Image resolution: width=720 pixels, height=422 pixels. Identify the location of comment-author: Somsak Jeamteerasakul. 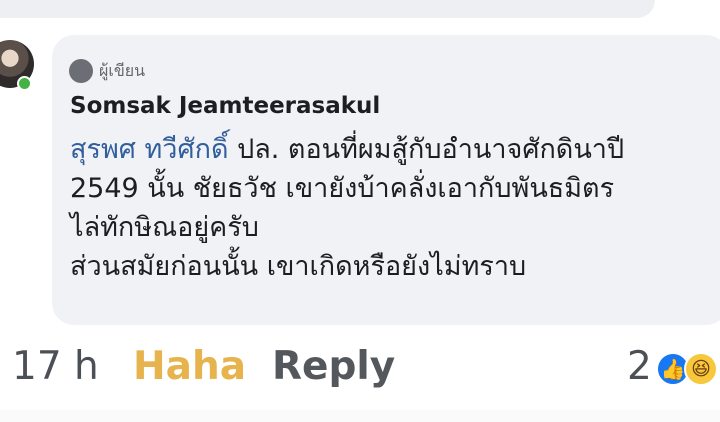
(225, 106).